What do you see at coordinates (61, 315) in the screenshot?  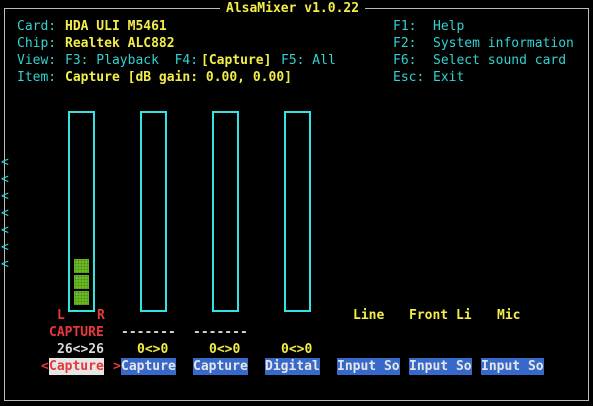 I see `left-channel-label: L` at bounding box center [61, 315].